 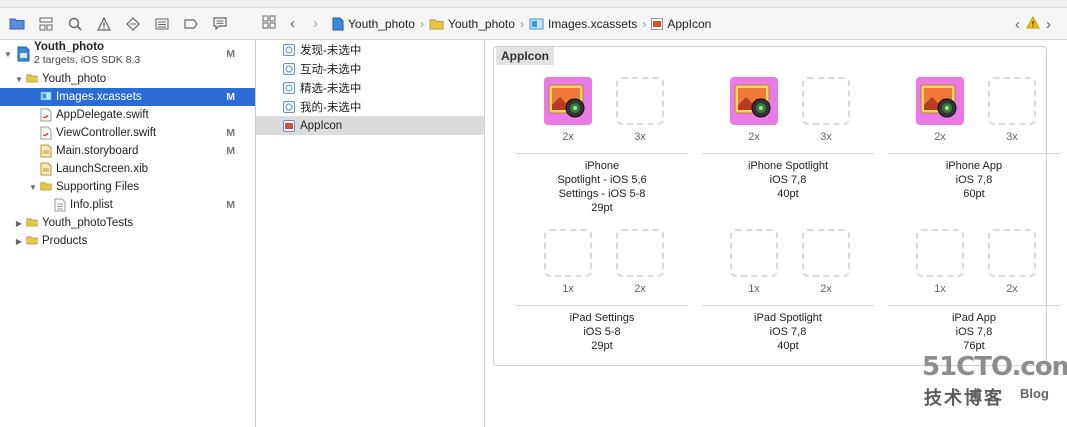 I want to click on appicon-icon, so click(x=289, y=125).